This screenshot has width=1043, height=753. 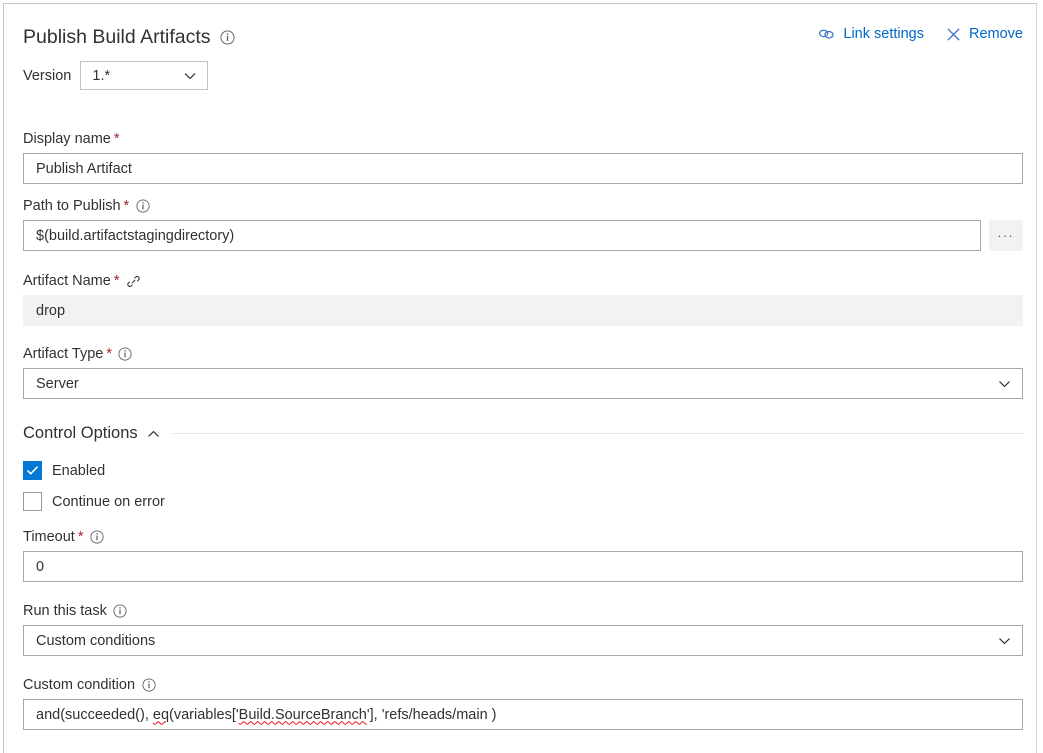 I want to click on timeout-input: 0, so click(x=523, y=566).